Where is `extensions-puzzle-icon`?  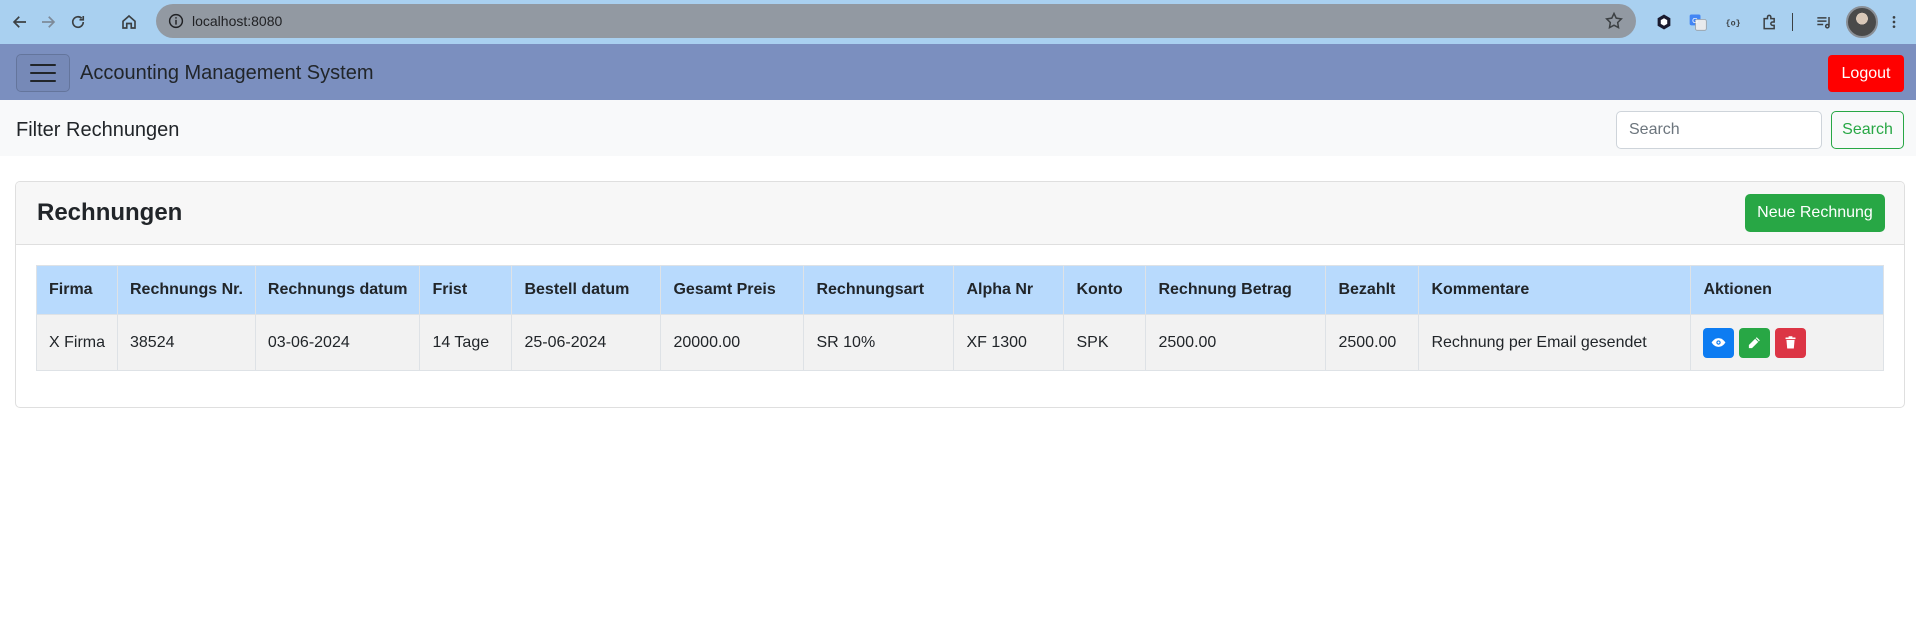
extensions-puzzle-icon is located at coordinates (1770, 22).